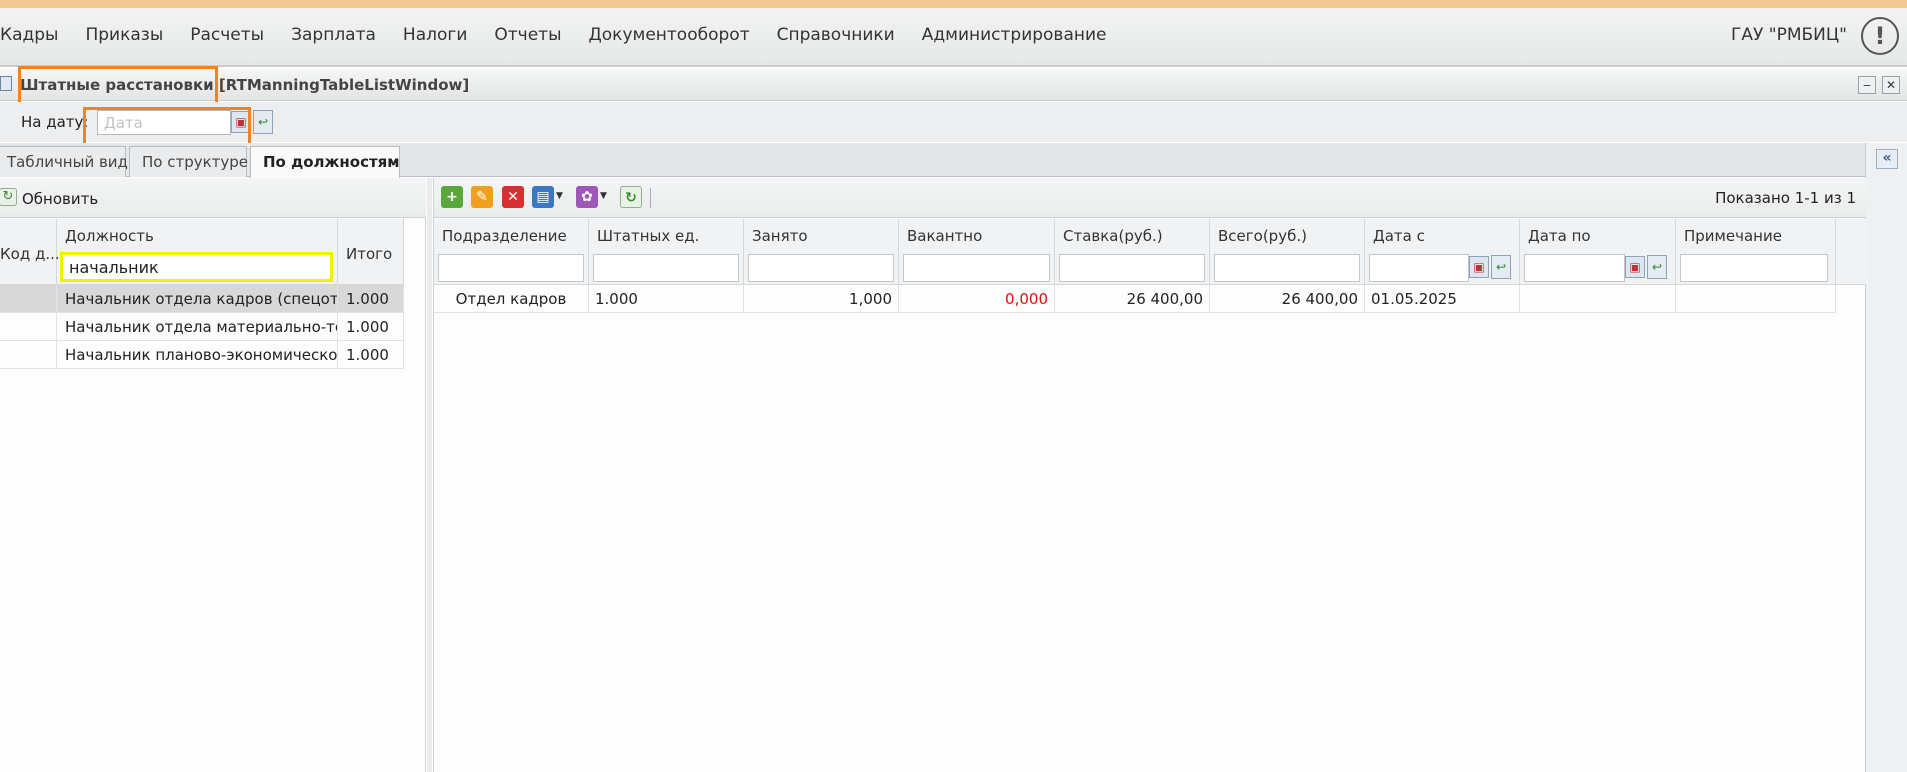 The height and width of the screenshot is (772, 1907). Describe the element at coordinates (953, 122) in the screenshot. I see `date-filter-bar: На дату: ▣ ↩` at that location.